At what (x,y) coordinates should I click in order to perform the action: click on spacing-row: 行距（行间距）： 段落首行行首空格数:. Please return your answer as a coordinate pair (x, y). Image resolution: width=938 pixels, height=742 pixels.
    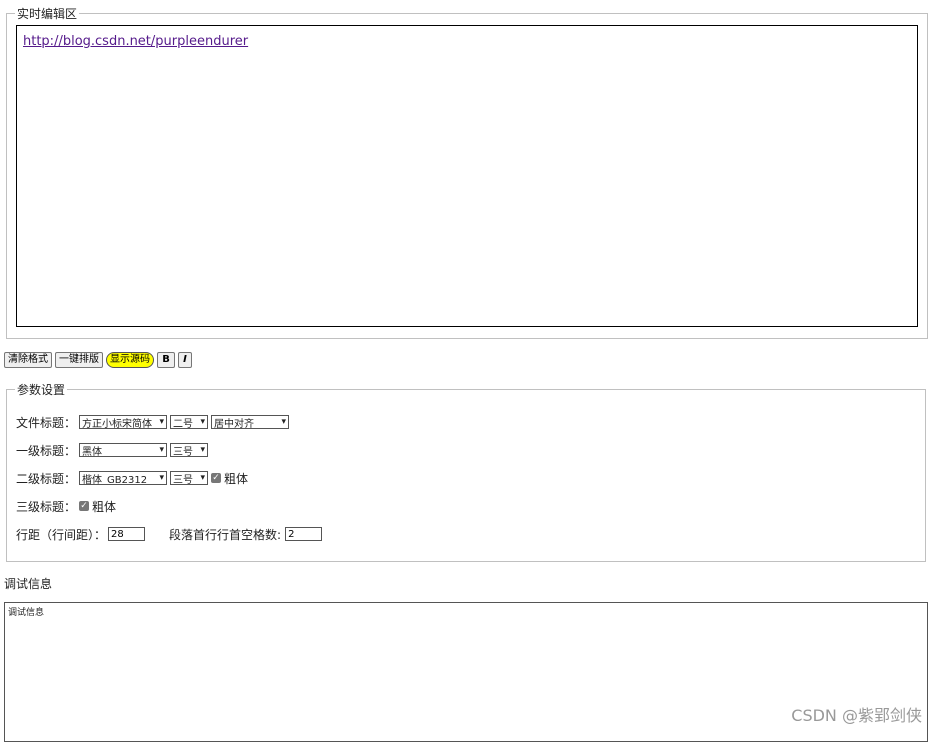
    Looking at the image, I should click on (169, 534).